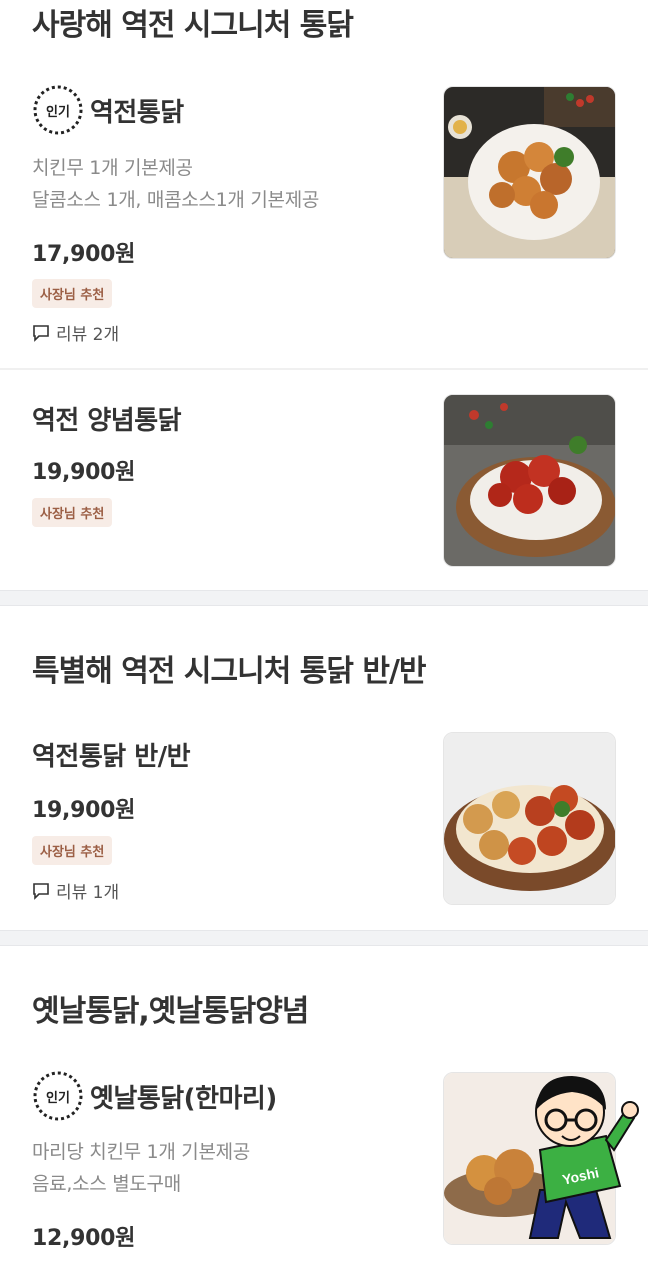 The image size is (648, 1266). Describe the element at coordinates (141, 1168) in the screenshot. I see `item-description: 마리당 치킨무 1개 기본제공 음료,소스 별도구매` at that location.